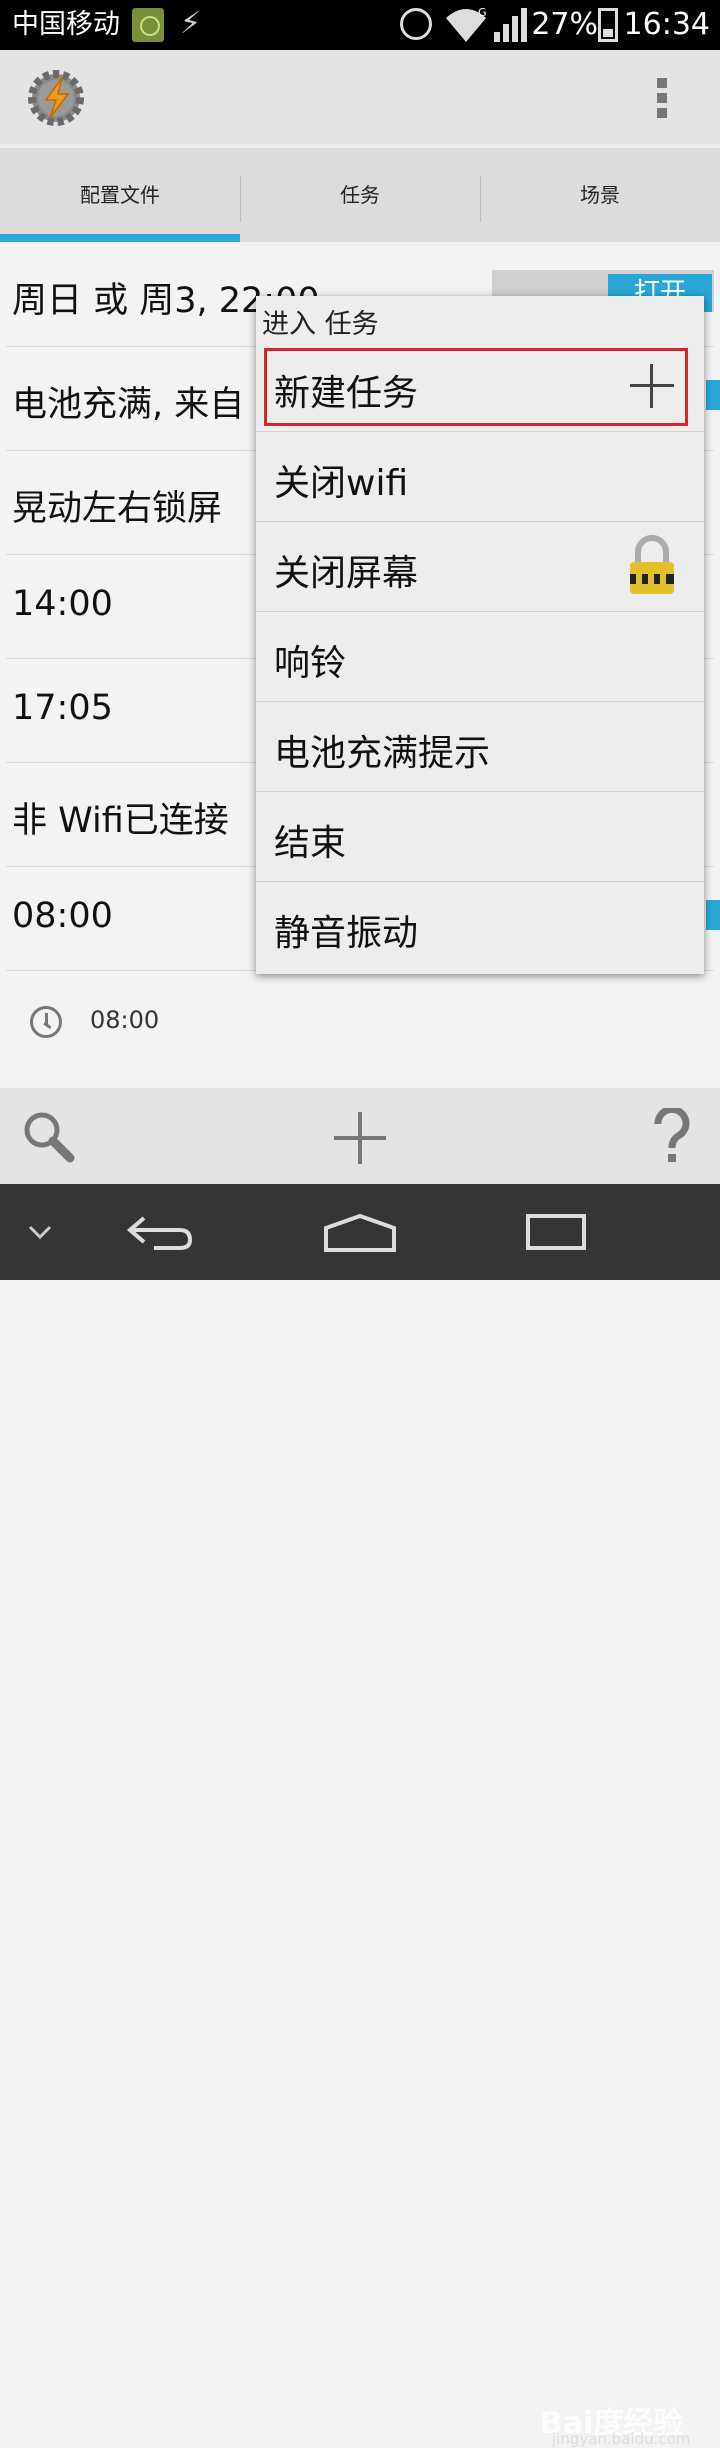 The height and width of the screenshot is (2448, 720). I want to click on profile-label: 非 Wifi已连接, so click(120, 821).